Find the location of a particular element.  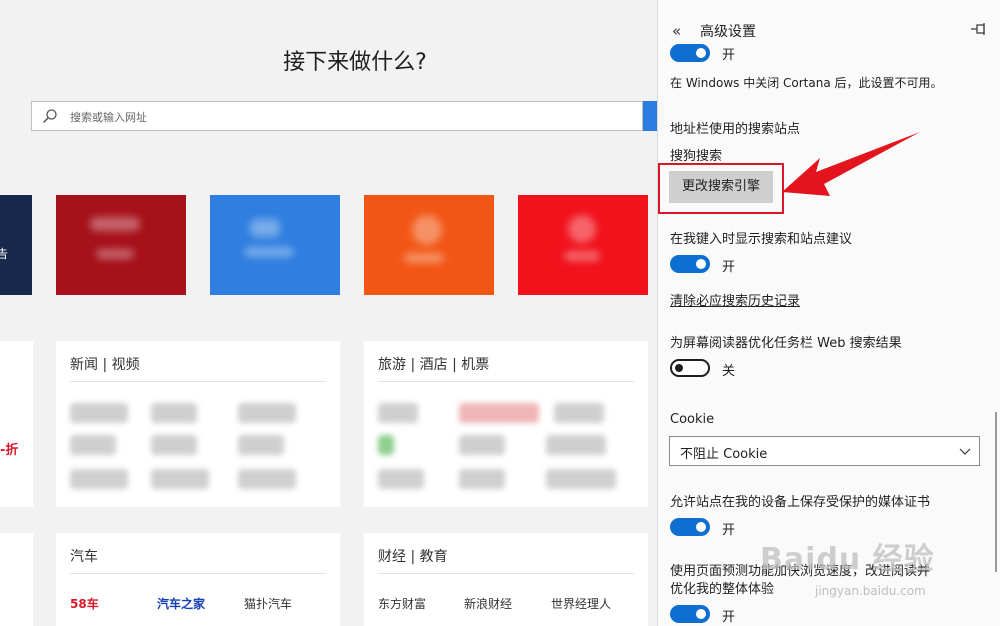

top-site-tile: 告 is located at coordinates (16, 245).